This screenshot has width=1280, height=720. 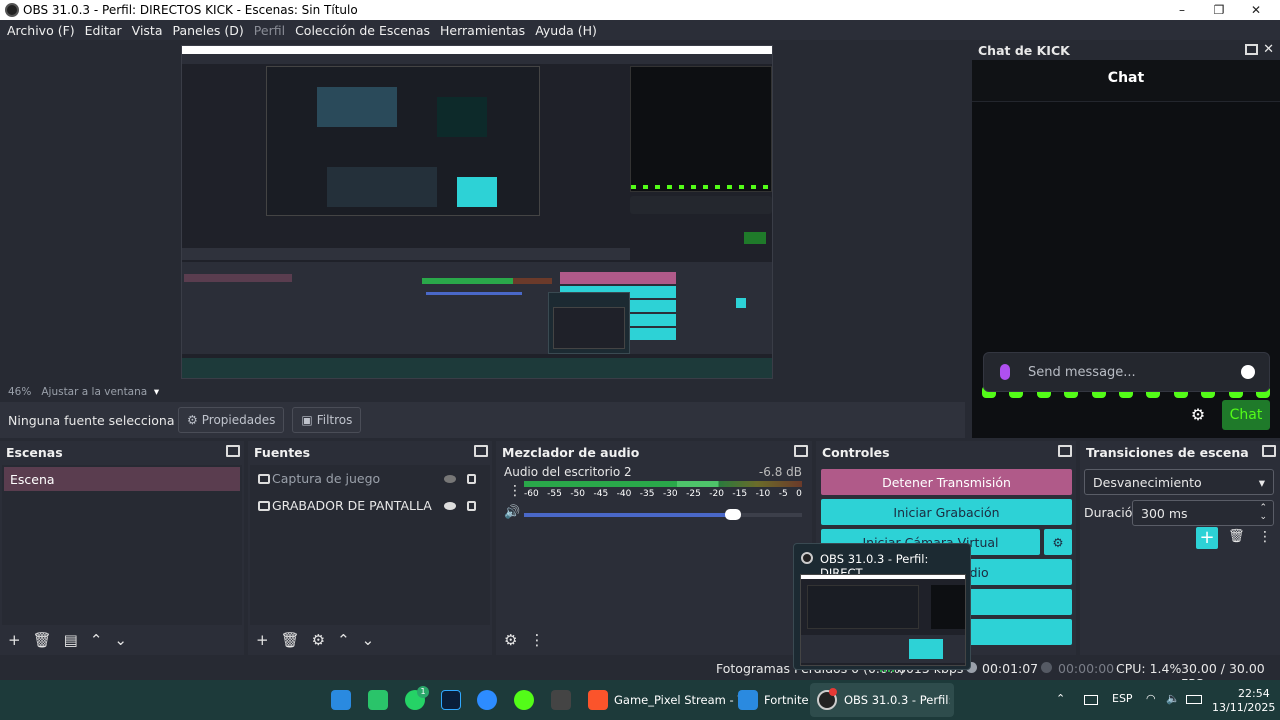 What do you see at coordinates (451, 700) in the screenshot?
I see `photoshop-icon` at bounding box center [451, 700].